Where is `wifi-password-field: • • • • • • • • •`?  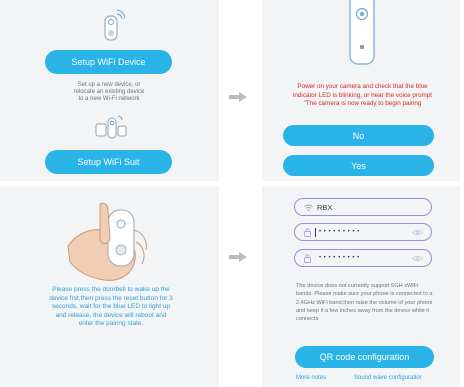 wifi-password-field: • • • • • • • • • is located at coordinates (363, 232).